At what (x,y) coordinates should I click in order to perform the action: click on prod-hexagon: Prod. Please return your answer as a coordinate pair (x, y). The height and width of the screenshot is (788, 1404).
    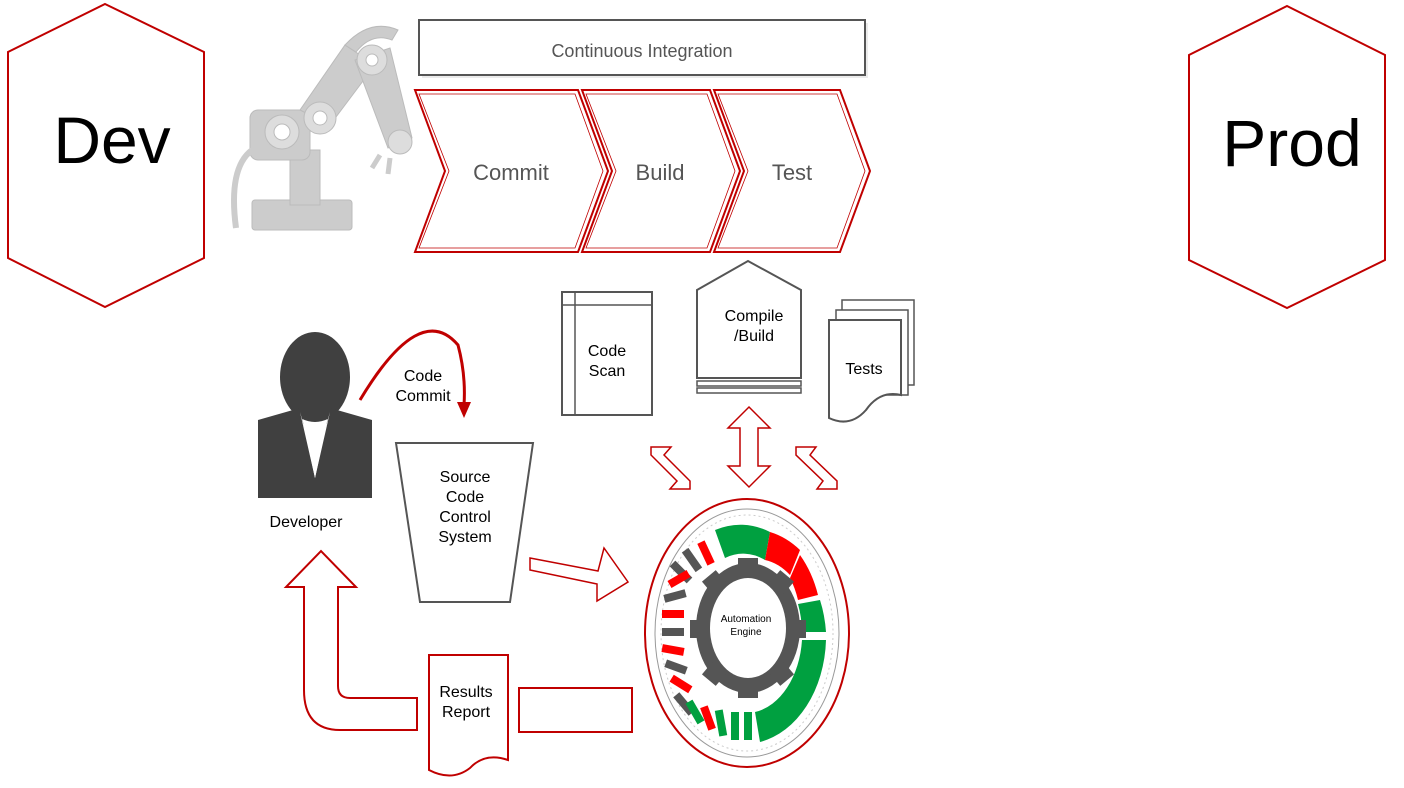
    Looking at the image, I should click on (1287, 157).